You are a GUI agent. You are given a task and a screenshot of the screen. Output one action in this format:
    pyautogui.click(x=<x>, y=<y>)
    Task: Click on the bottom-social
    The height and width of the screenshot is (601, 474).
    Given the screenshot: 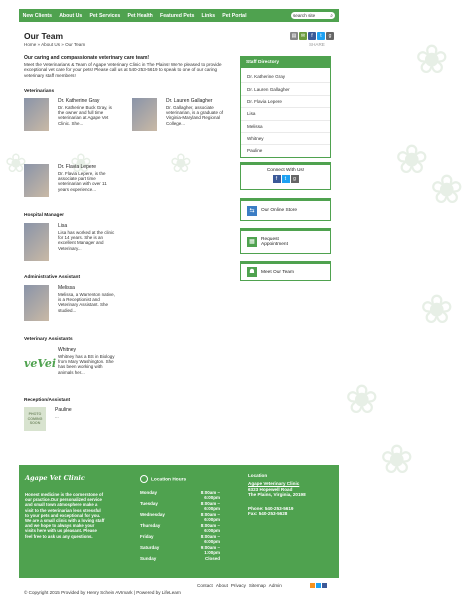 What is the action you would take?
    pyautogui.click(x=318, y=585)
    